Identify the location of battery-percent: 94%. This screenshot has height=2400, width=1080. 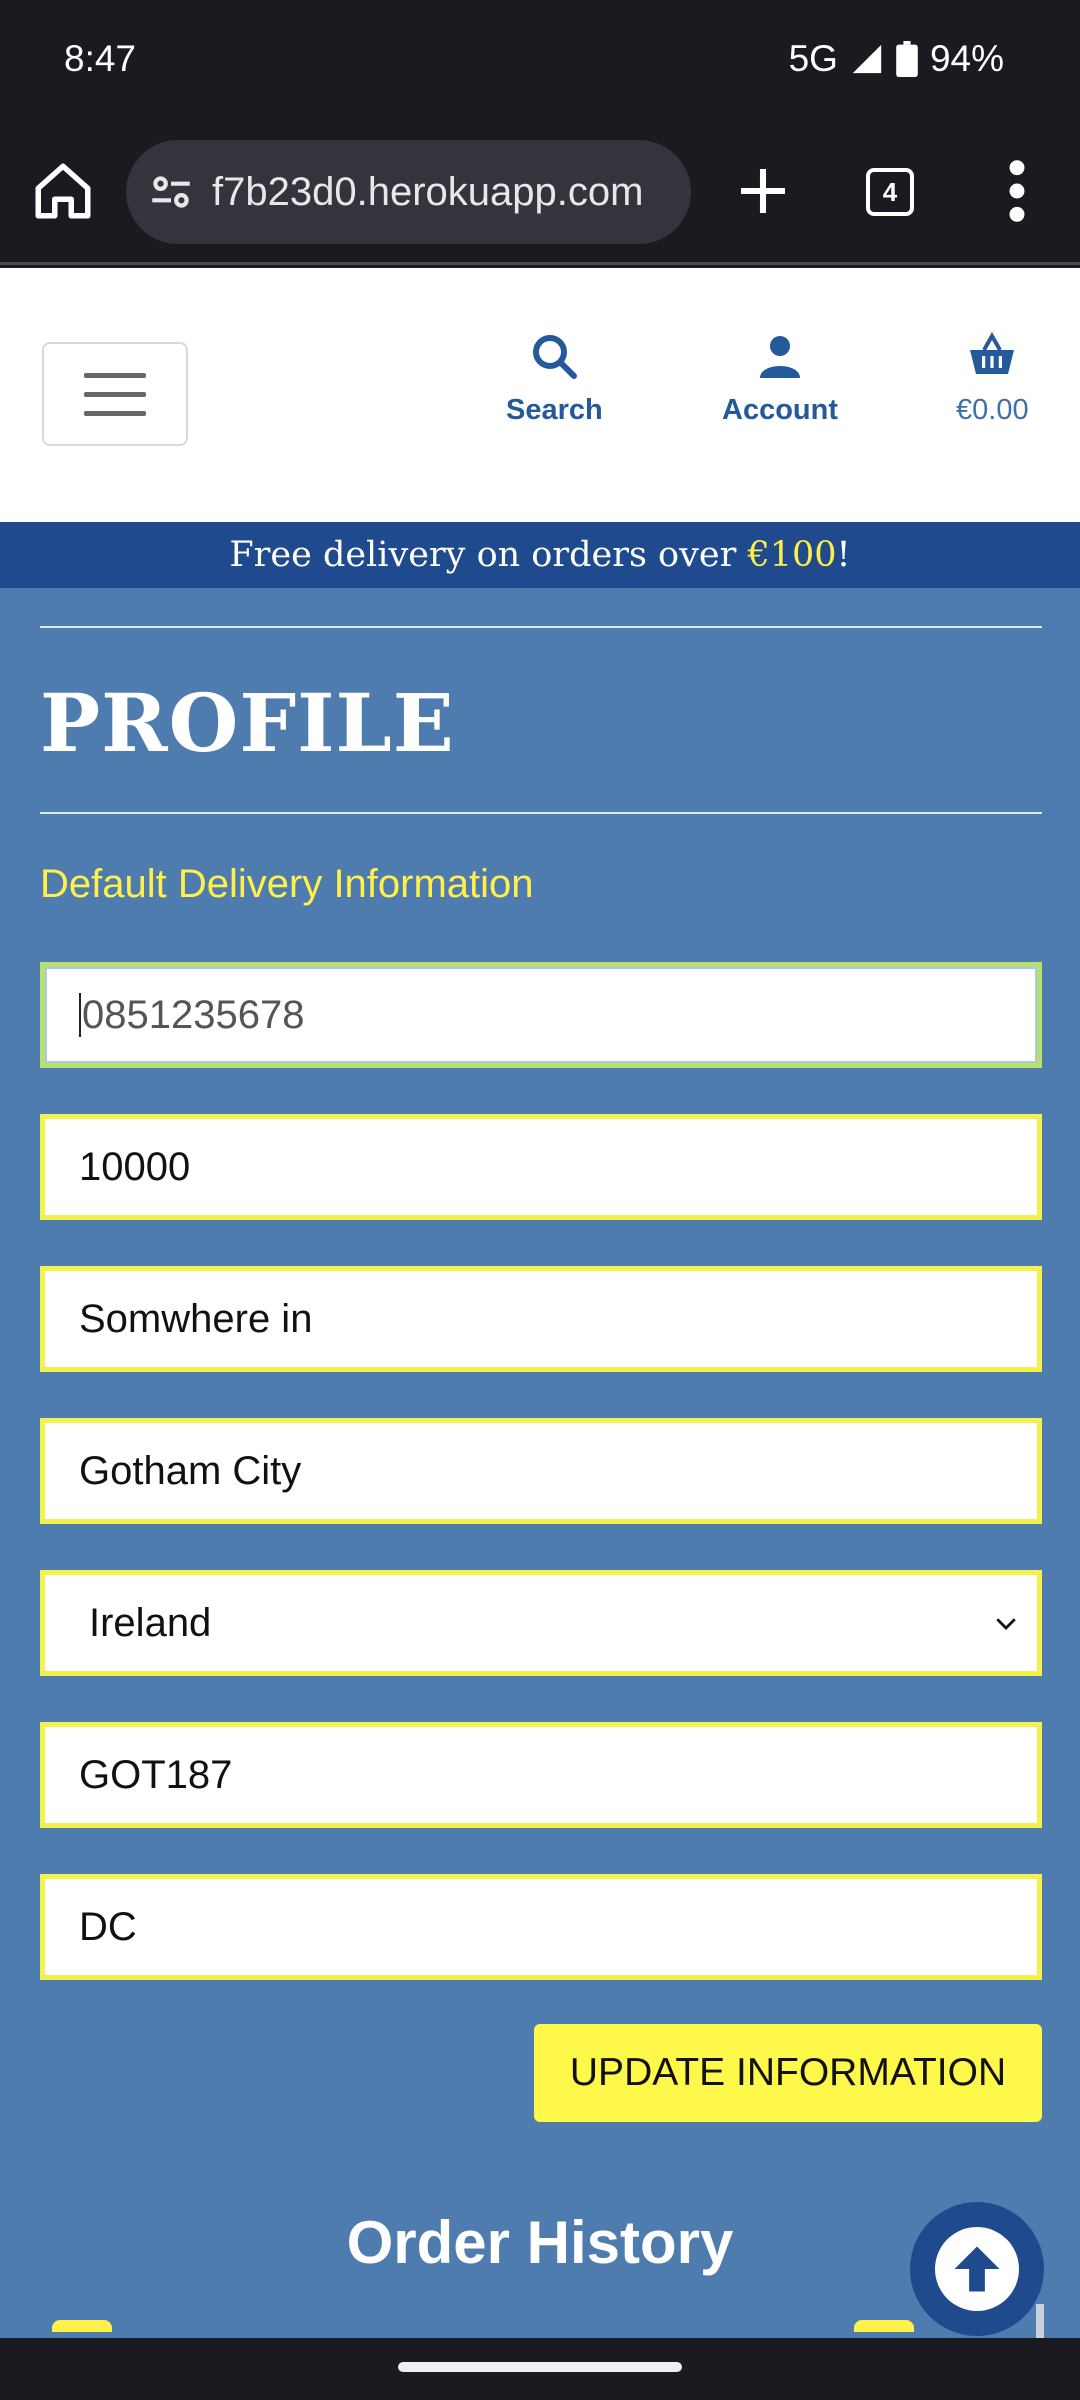
(966, 58).